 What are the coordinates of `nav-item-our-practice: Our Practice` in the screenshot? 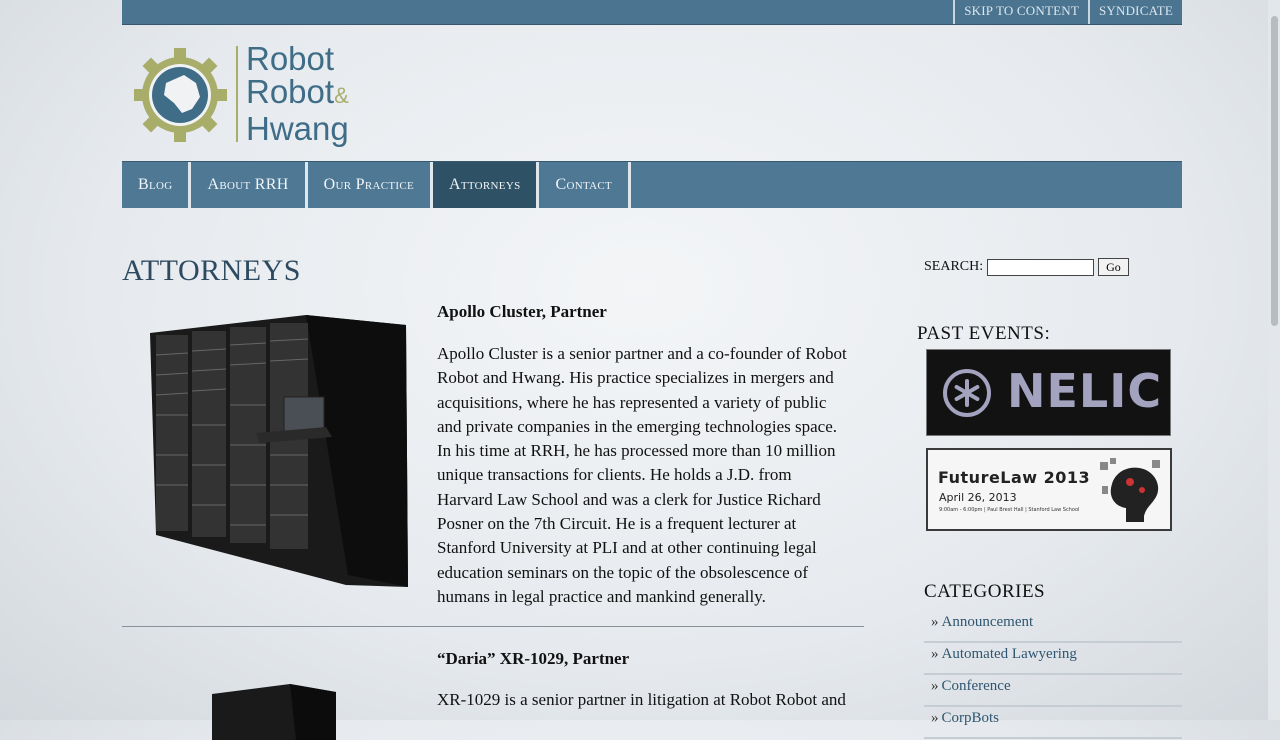 It's located at (370, 185).